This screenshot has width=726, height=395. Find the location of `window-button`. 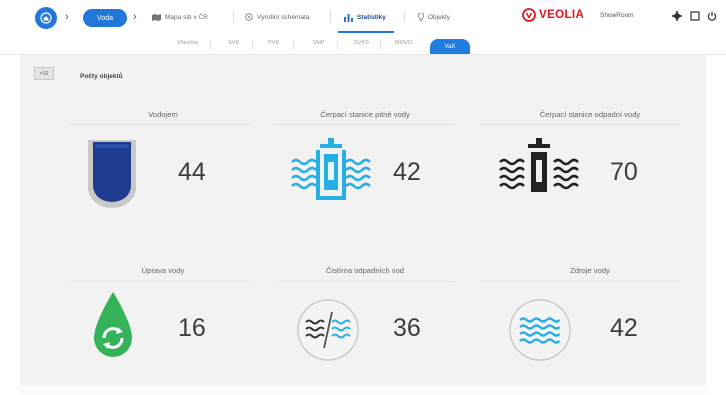

window-button is located at coordinates (695, 16).